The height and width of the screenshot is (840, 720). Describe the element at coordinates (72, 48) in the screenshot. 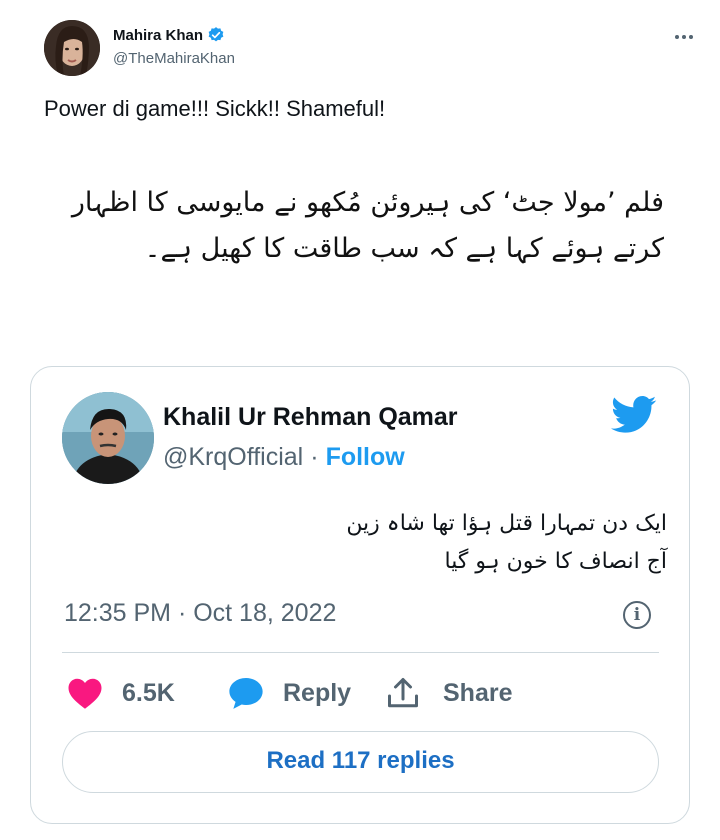

I see `author-avatar` at that location.